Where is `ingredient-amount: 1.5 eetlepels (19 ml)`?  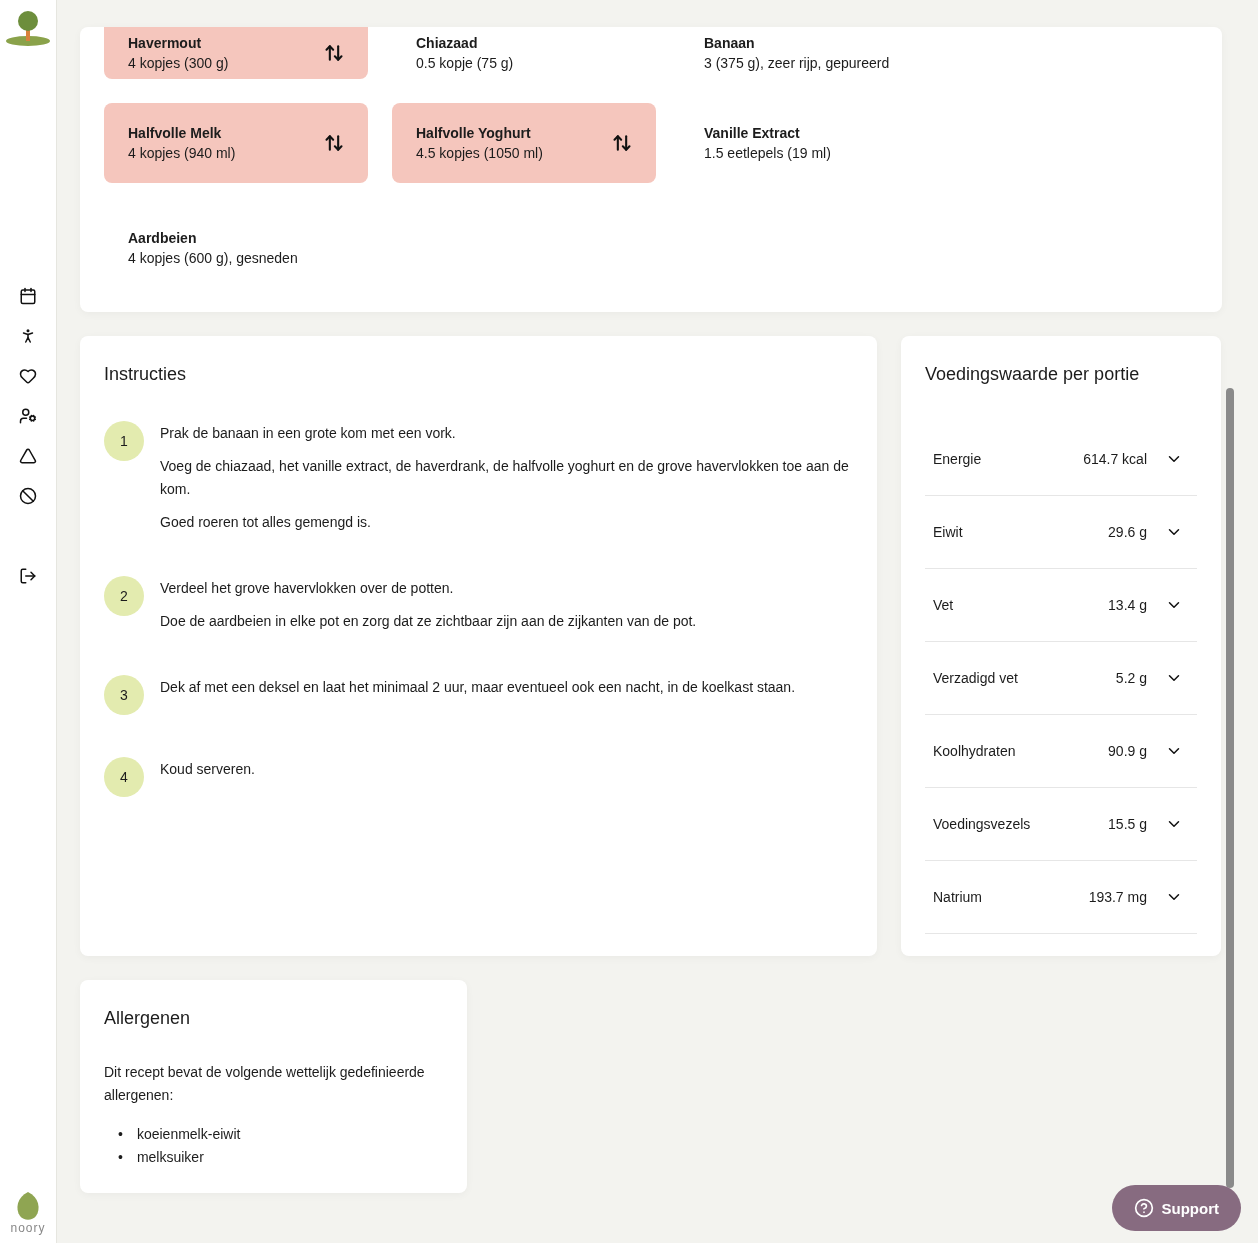 ingredient-amount: 1.5 eetlepels (19 ml) is located at coordinates (767, 153).